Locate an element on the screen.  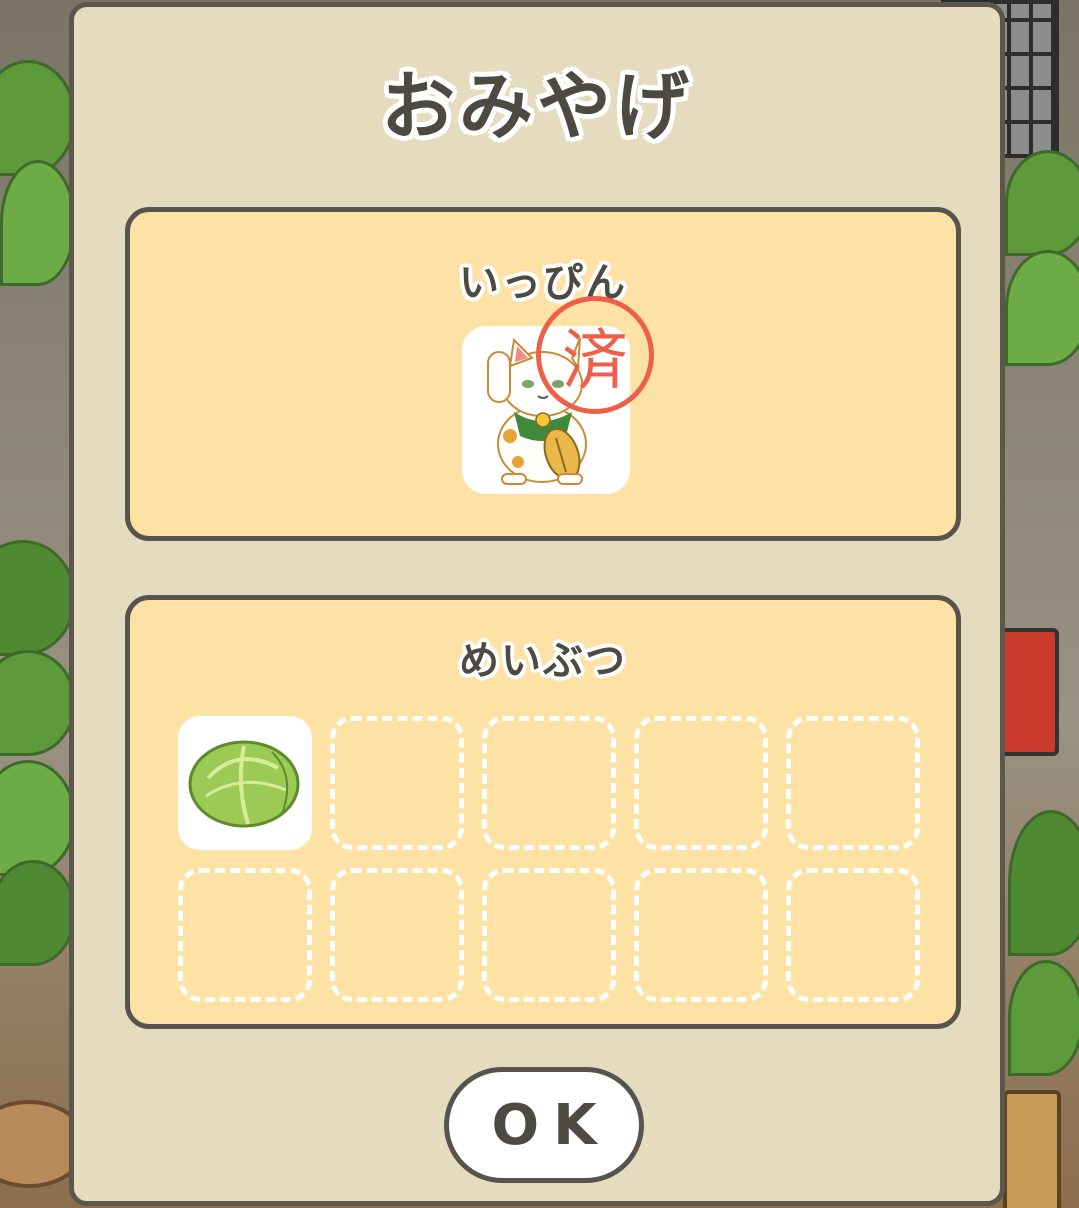
cabbage-icon is located at coordinates (244, 784).